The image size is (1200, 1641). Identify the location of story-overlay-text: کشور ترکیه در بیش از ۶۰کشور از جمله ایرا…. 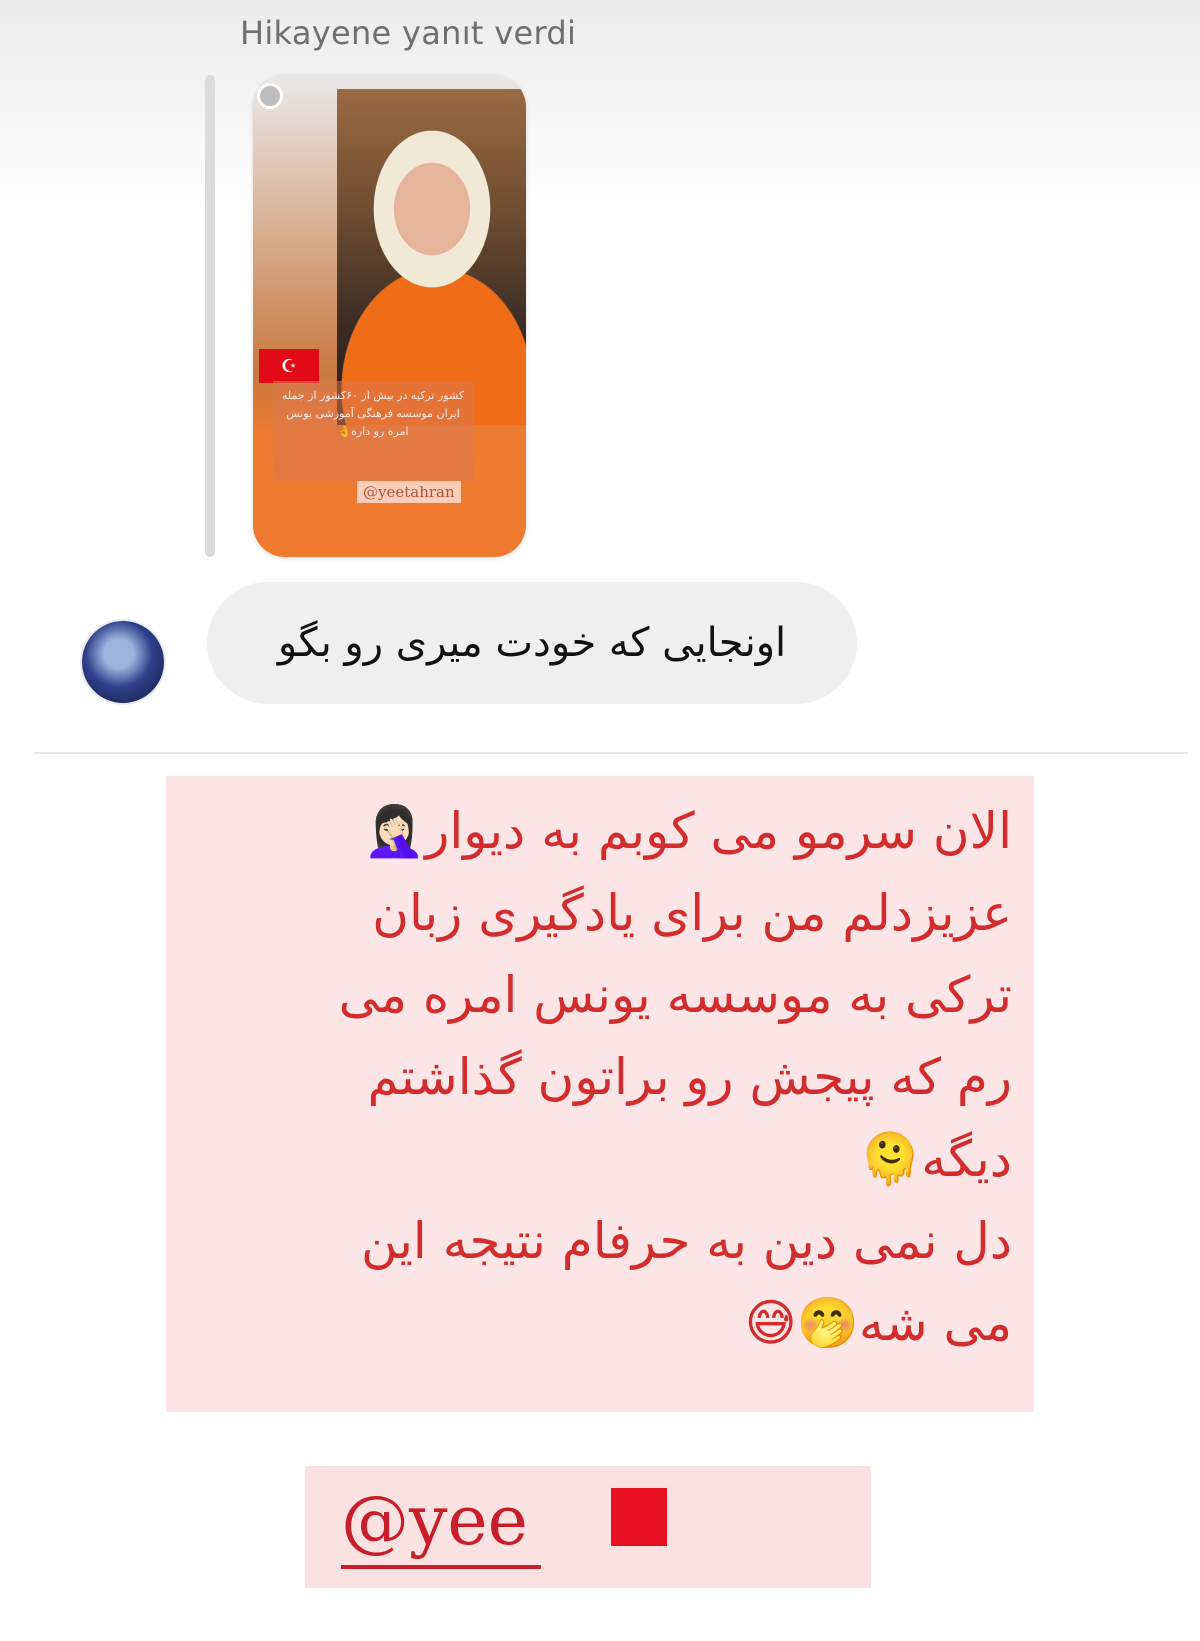
(373, 431).